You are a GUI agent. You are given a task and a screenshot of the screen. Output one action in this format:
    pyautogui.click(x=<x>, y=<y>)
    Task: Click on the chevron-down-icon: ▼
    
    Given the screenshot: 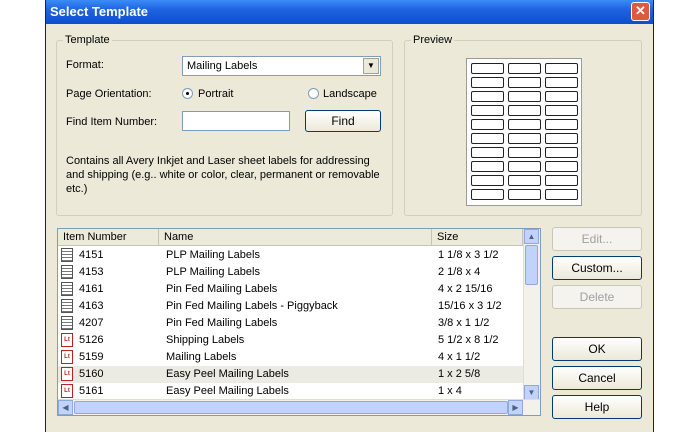 What is the action you would take?
    pyautogui.click(x=371, y=66)
    